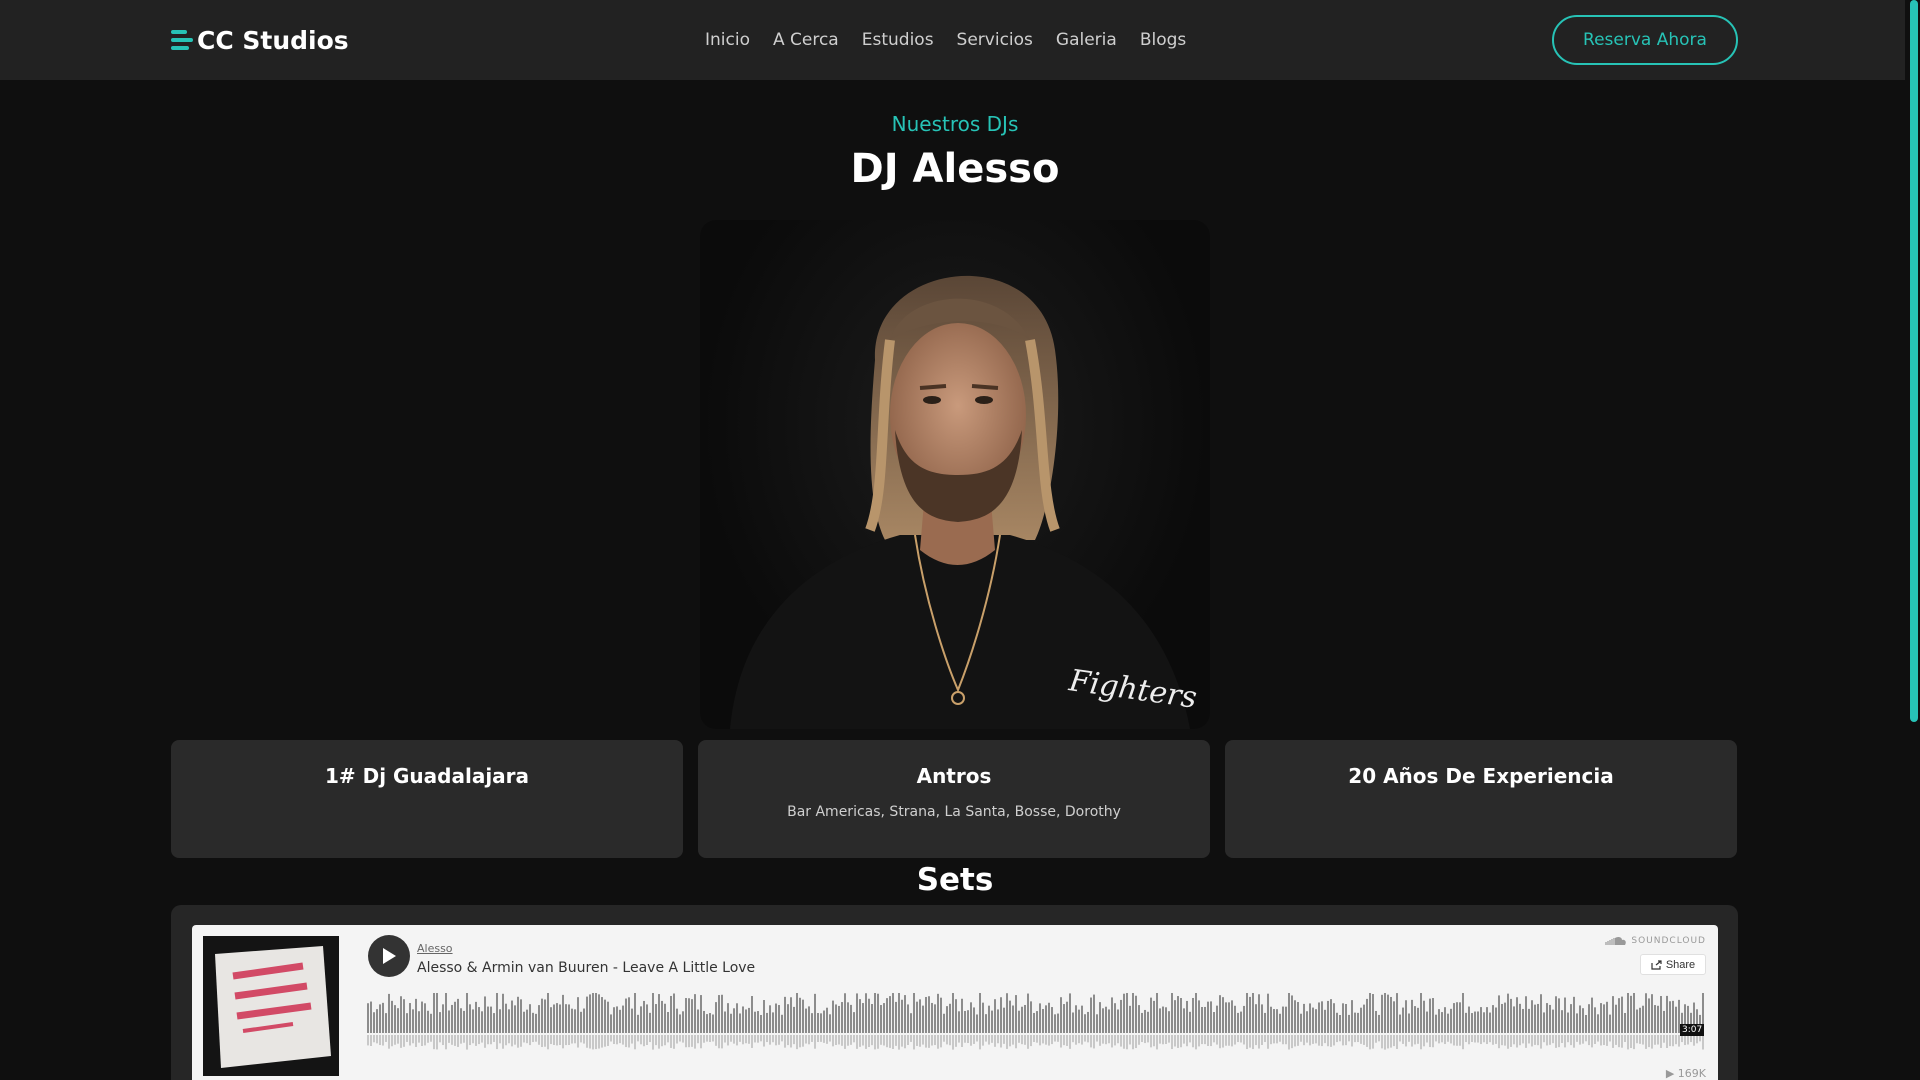  Describe the element at coordinates (727, 40) in the screenshot. I see `nav-inicio: Inicio` at that location.